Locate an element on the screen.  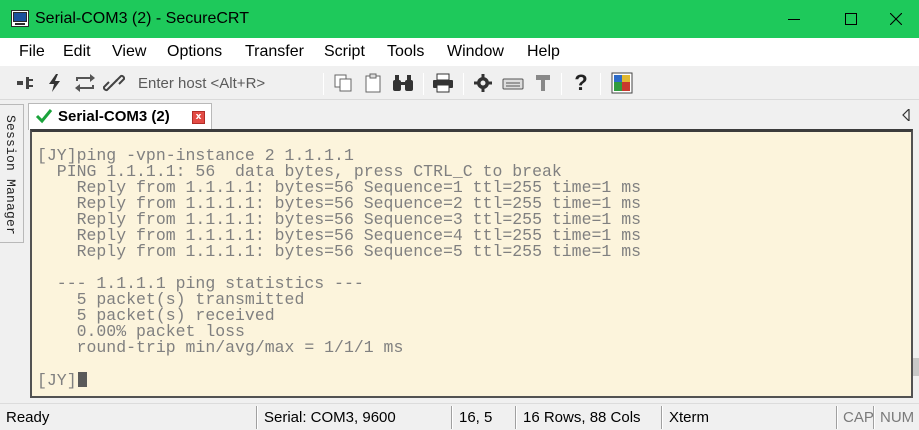
tab-strip: Serial-COM3 (2) x is located at coordinates (471, 115).